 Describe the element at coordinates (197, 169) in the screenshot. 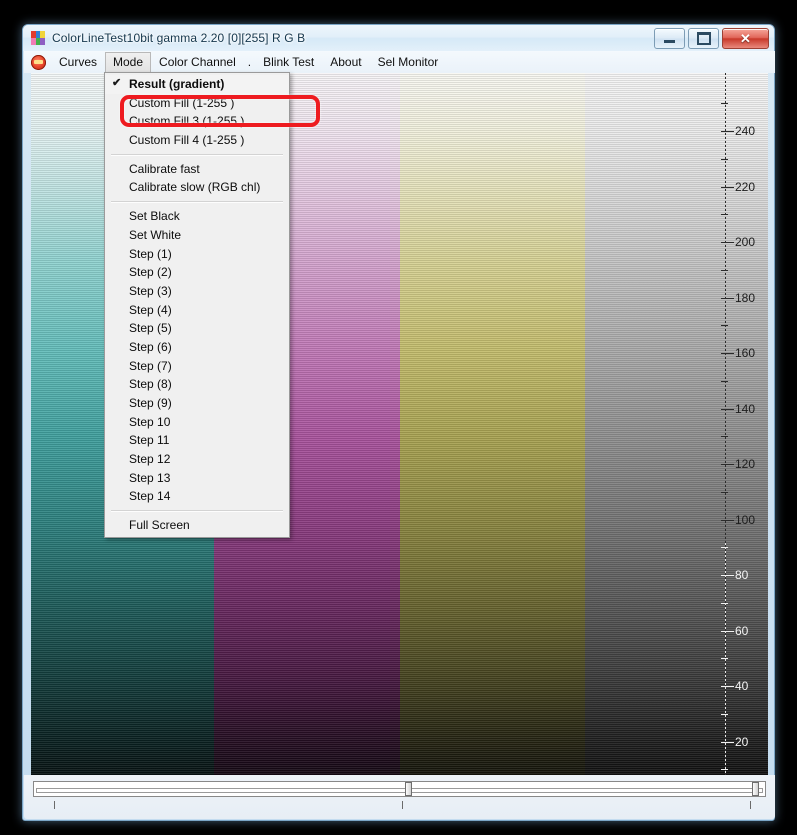

I see `popup-menu-item: Calibrate fast` at that location.